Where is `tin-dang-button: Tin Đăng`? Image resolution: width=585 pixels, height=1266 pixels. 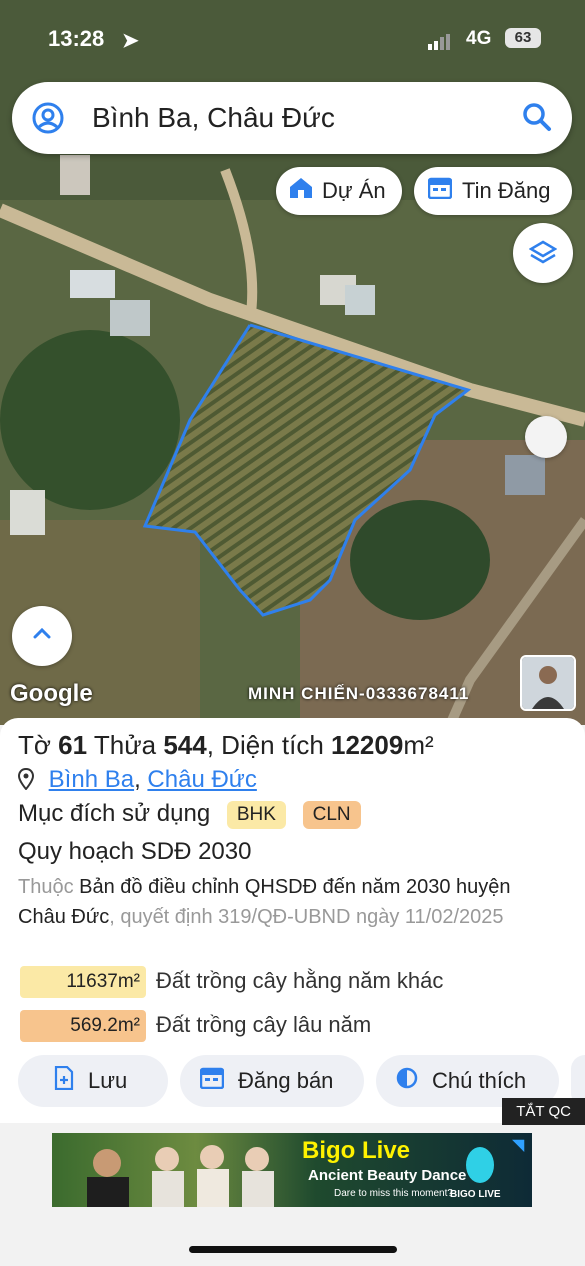 tin-dang-button: Tin Đăng is located at coordinates (493, 191).